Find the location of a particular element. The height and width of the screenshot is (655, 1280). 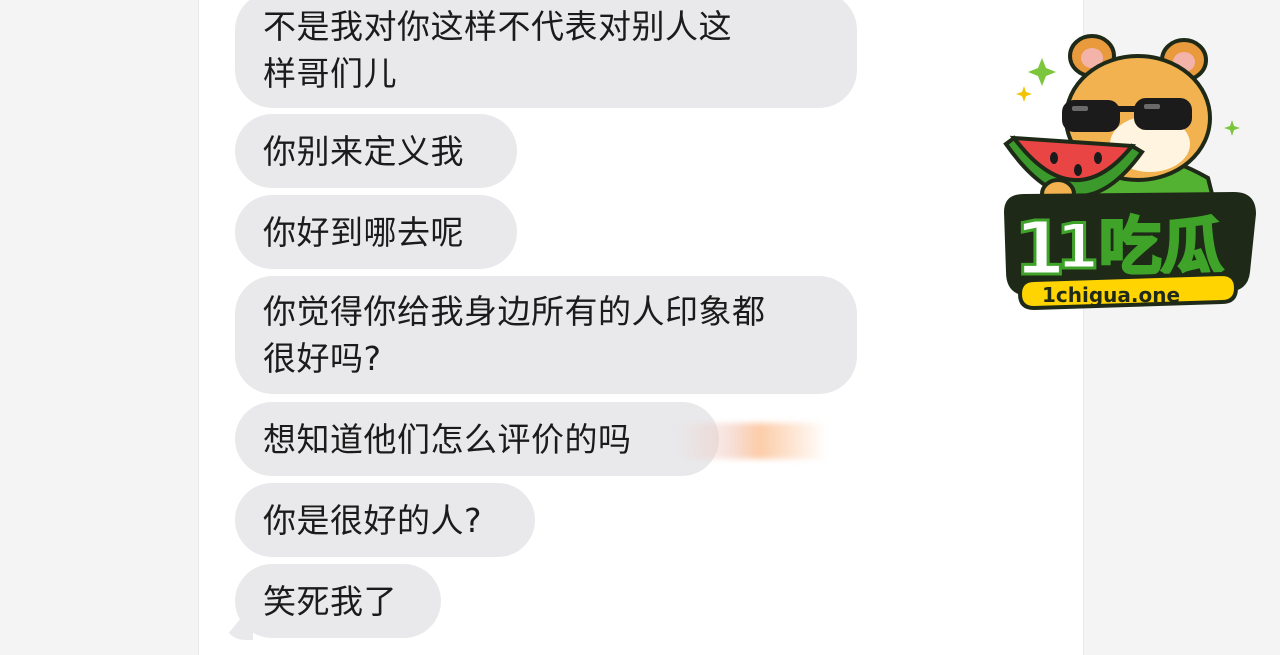

message-bubble: 想知道他们怎么评价的吗 is located at coordinates (477, 439).